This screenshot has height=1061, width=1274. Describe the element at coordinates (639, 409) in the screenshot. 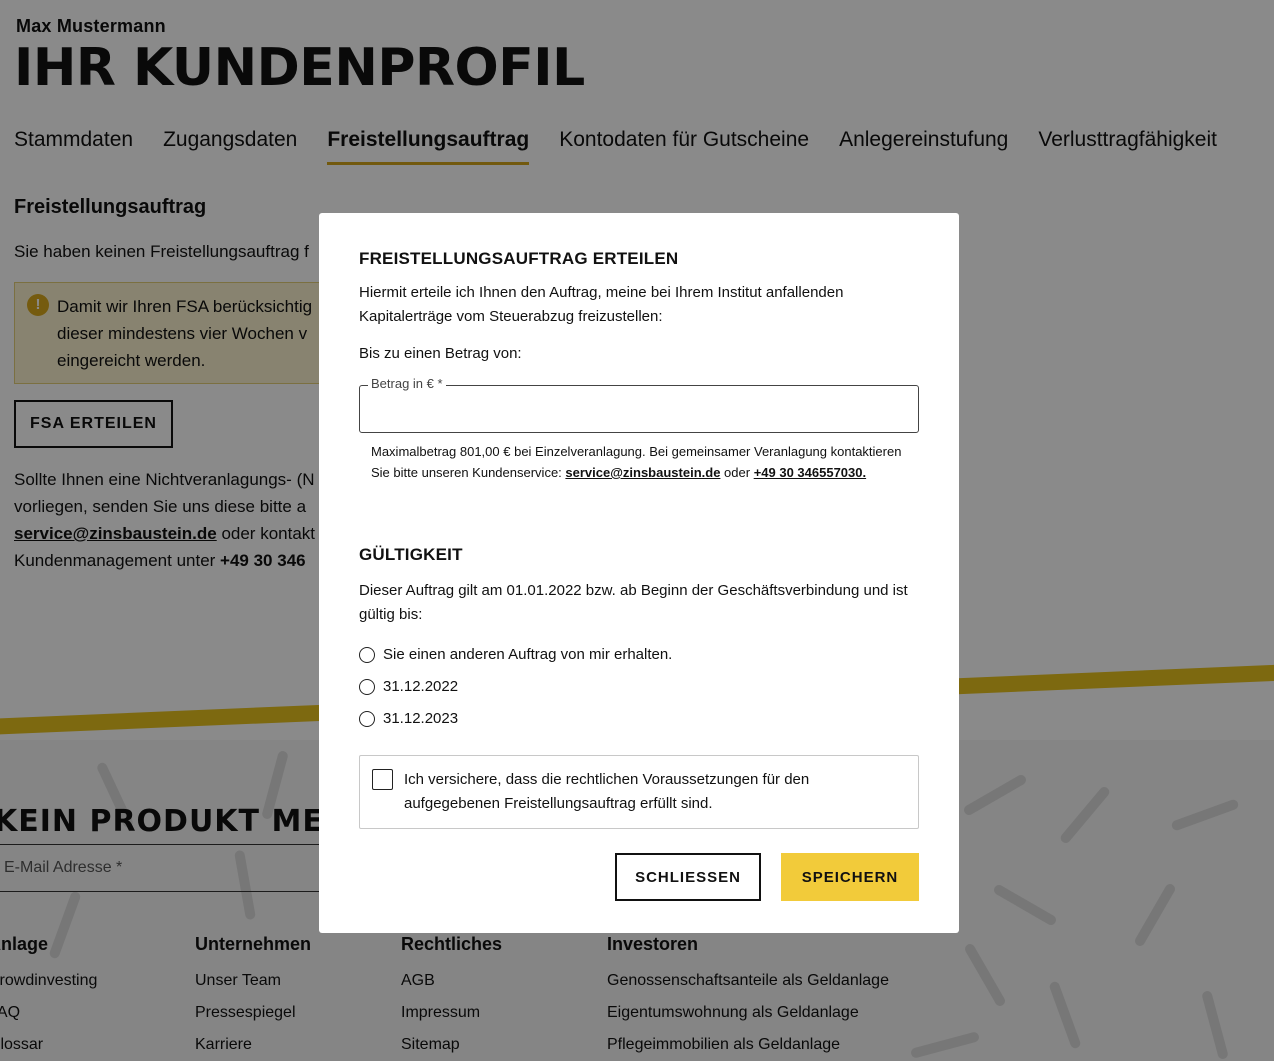

I see `amount-input` at that location.